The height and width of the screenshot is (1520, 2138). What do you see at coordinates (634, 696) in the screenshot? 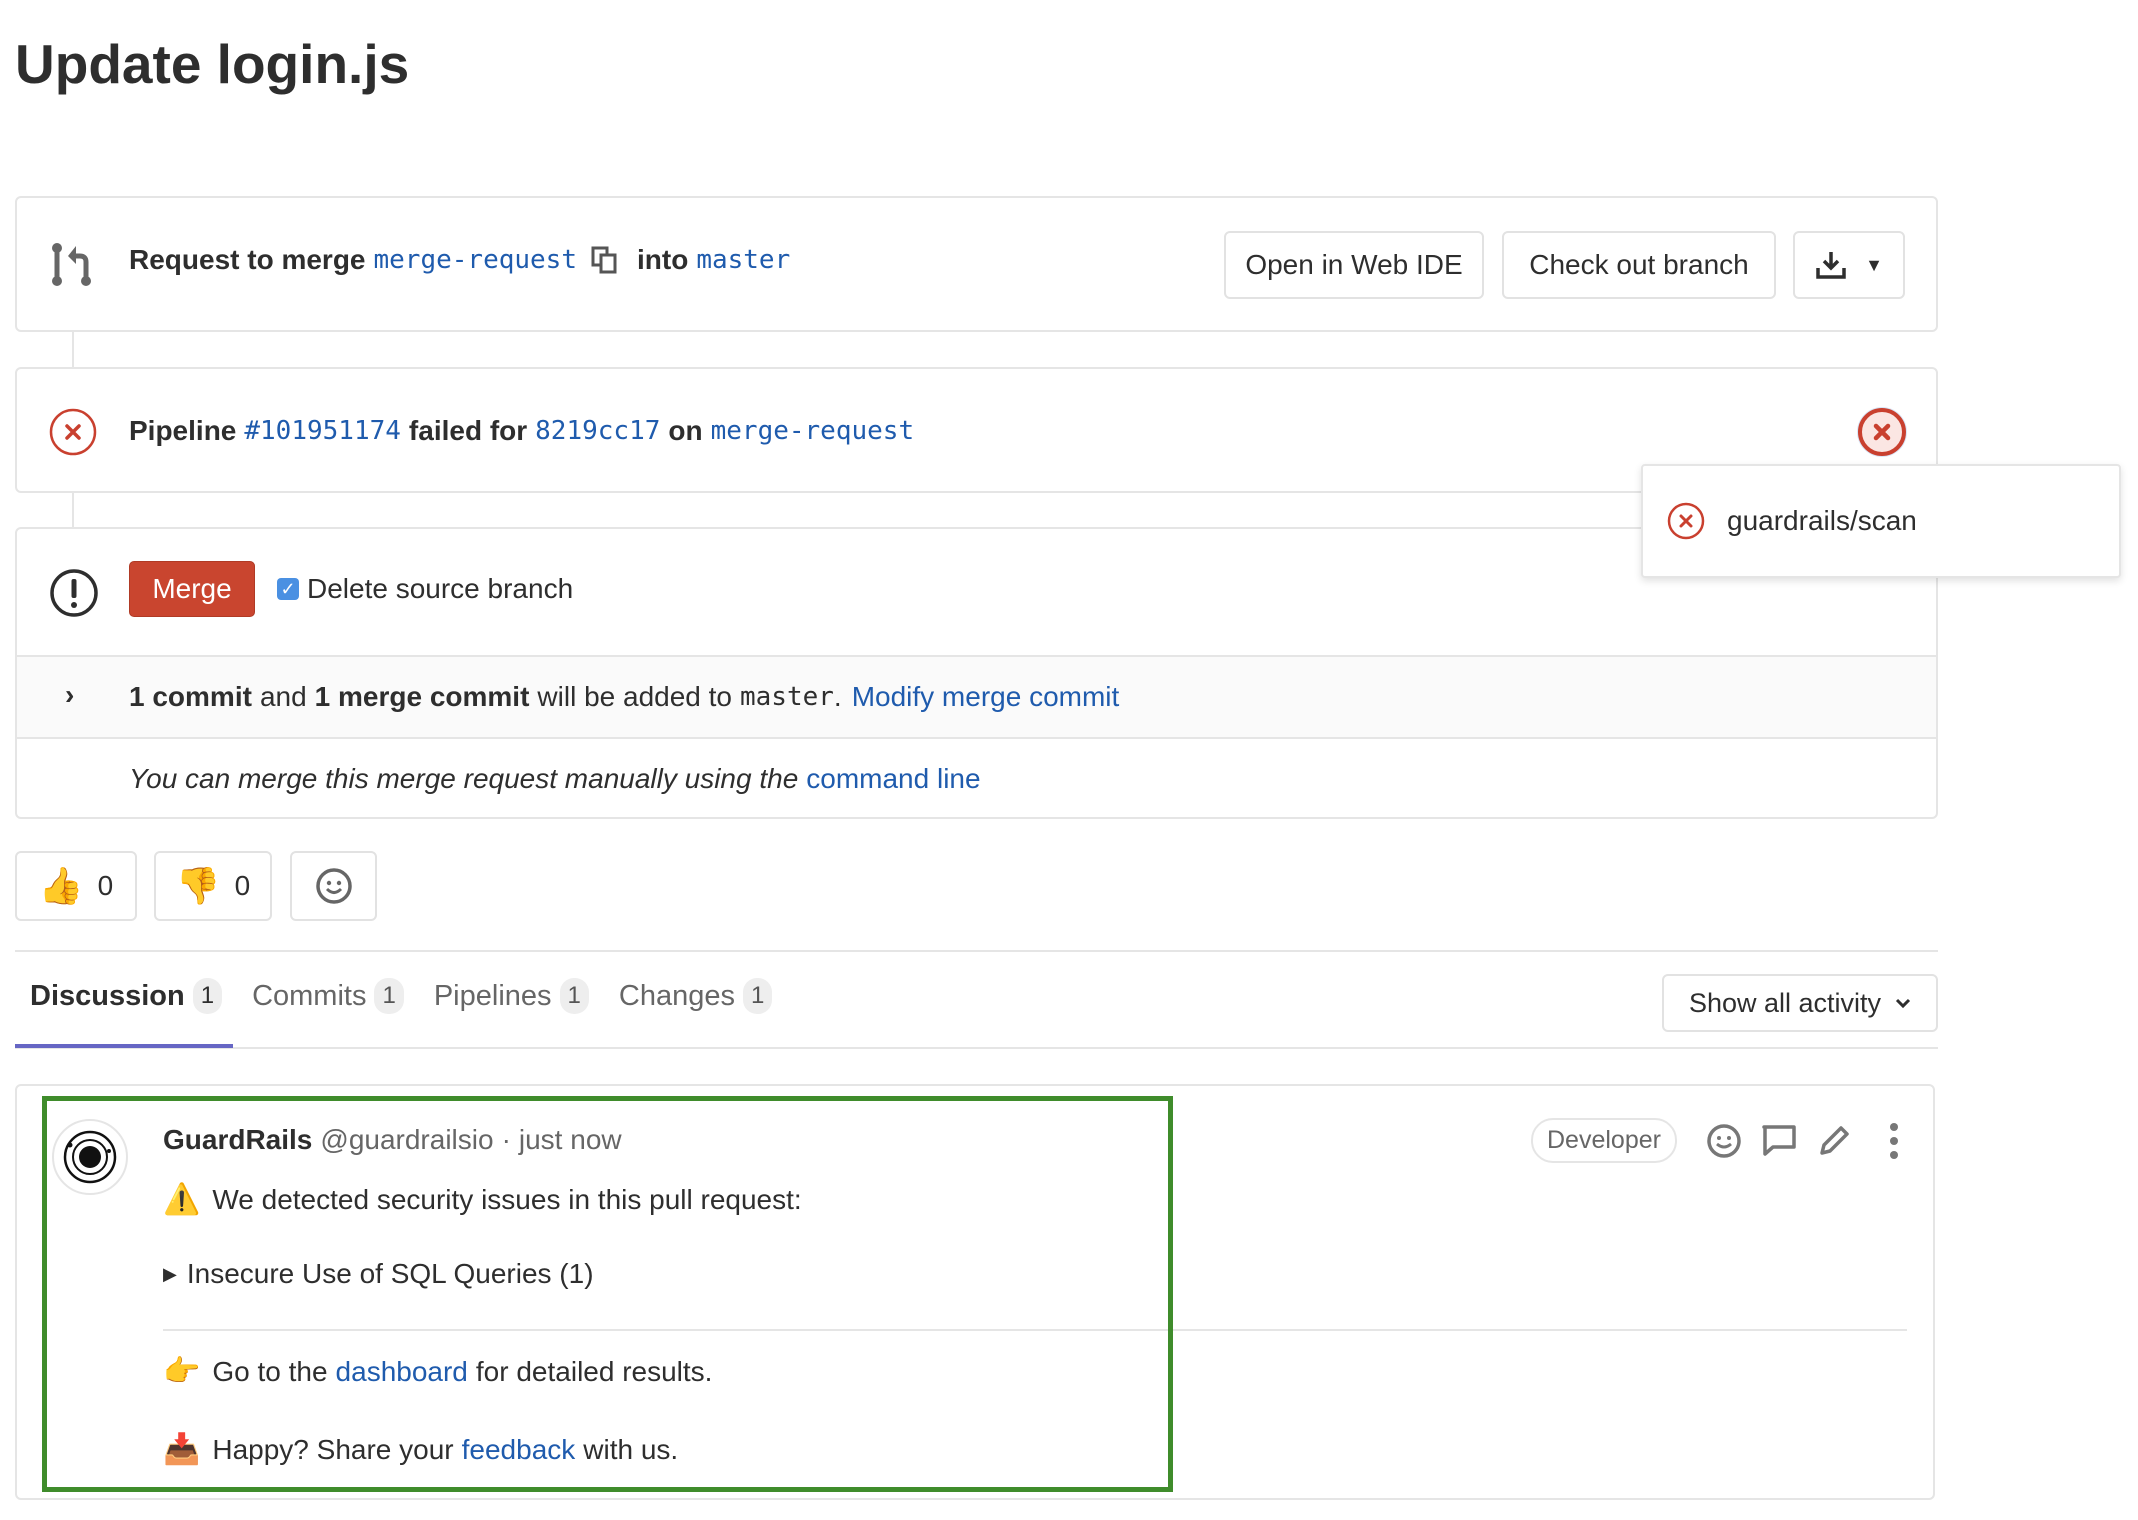
I see `added-to-label: will be added to` at bounding box center [634, 696].